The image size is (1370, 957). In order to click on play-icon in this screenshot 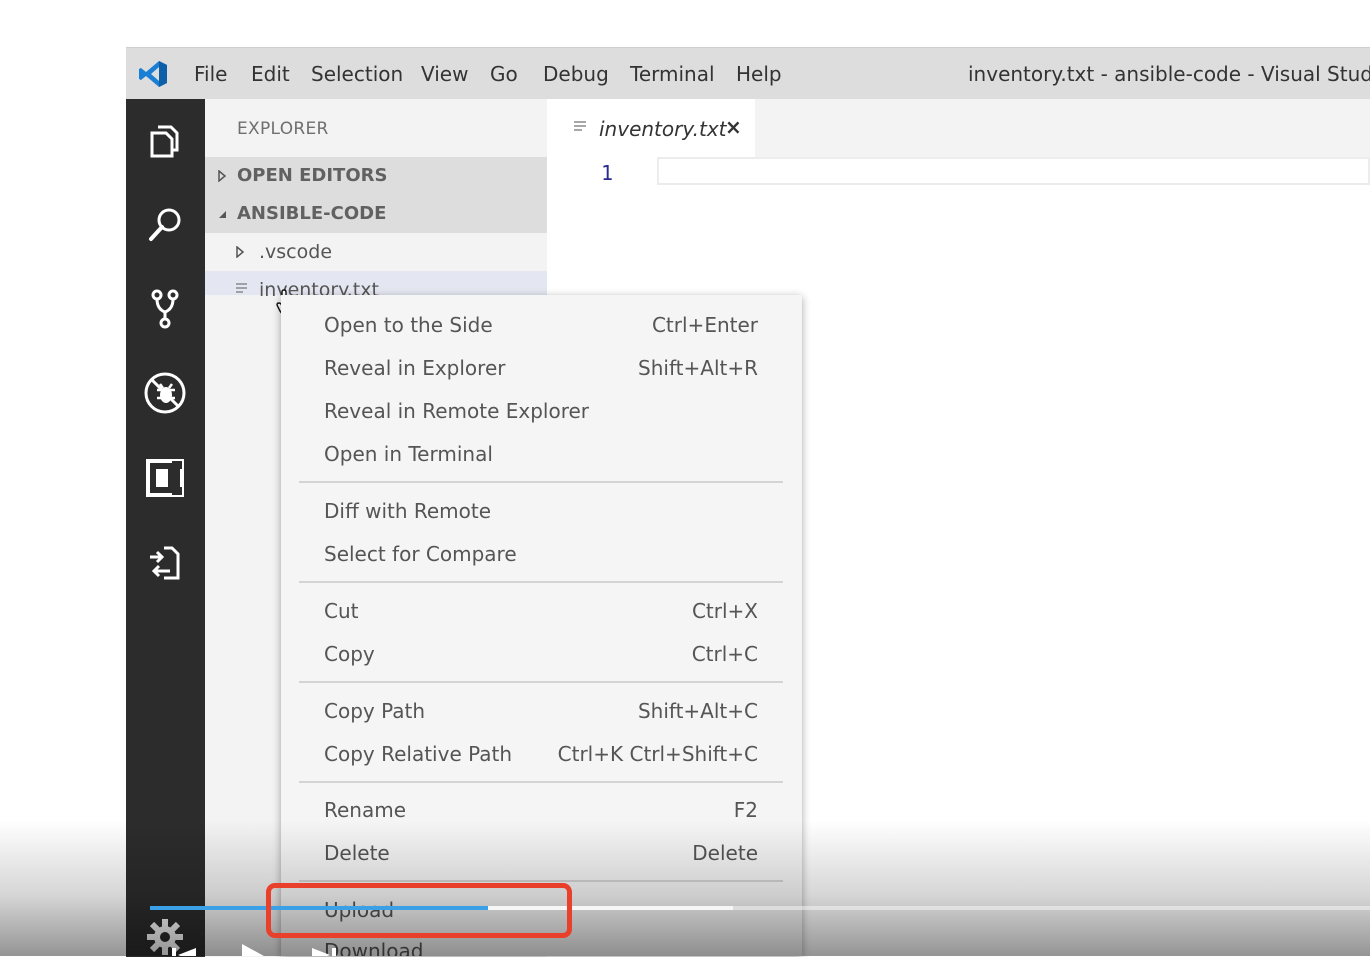, I will do `click(253, 948)`.